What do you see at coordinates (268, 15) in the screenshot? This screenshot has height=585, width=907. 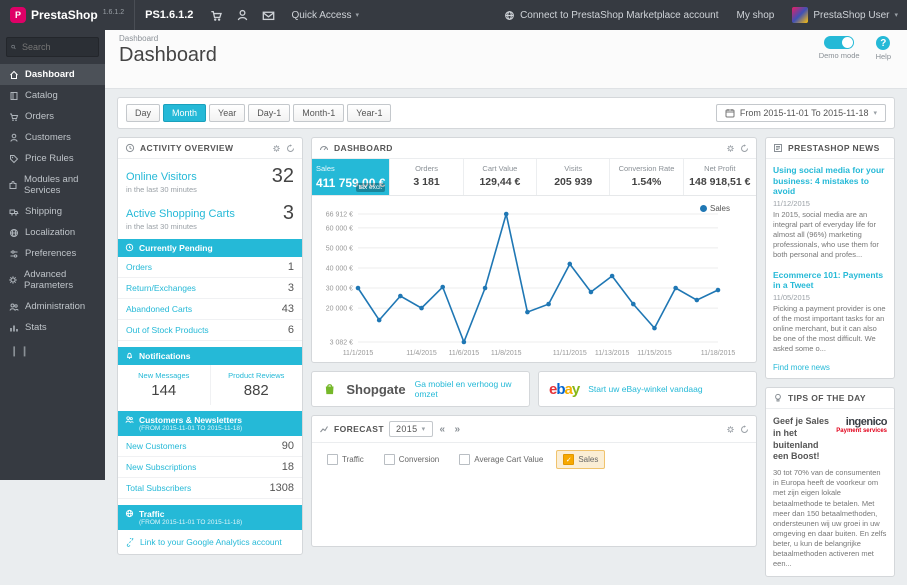 I see `messages-notifications-button` at bounding box center [268, 15].